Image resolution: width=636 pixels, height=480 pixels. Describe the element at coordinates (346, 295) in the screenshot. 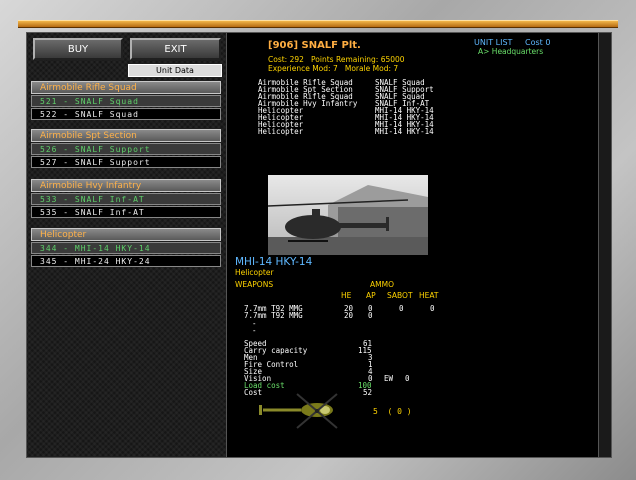

I see `col-he: HE` at that location.